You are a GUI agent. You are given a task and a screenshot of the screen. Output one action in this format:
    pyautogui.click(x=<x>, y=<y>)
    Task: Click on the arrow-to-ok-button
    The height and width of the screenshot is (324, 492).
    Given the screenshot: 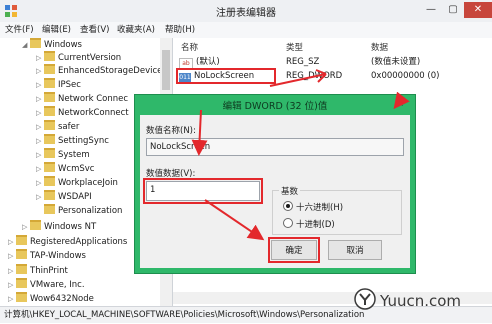 What is the action you would take?
    pyautogui.click(x=234, y=220)
    